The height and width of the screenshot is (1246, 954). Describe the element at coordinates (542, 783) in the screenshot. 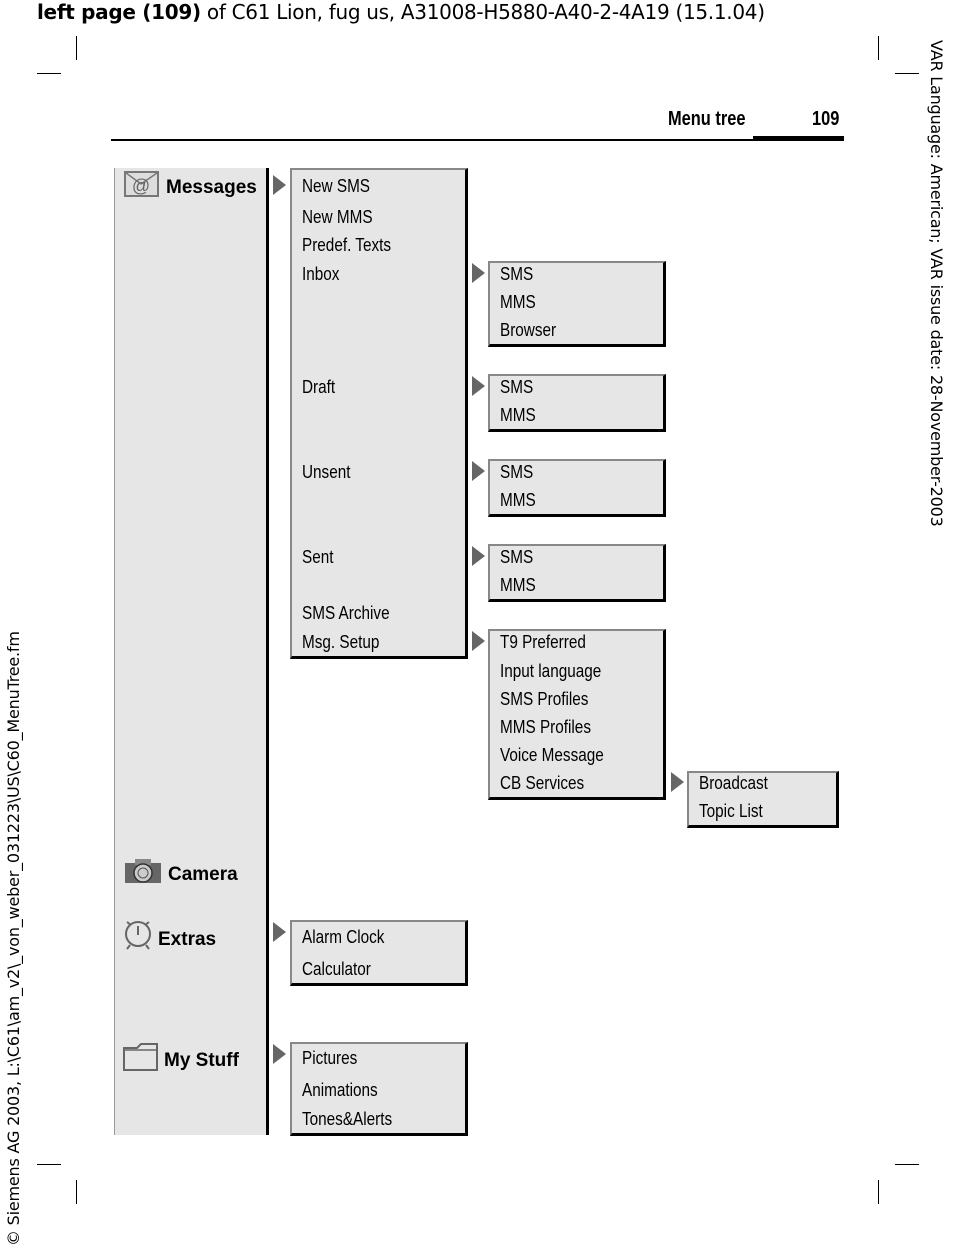

I see `menu-item: CB Services` at that location.